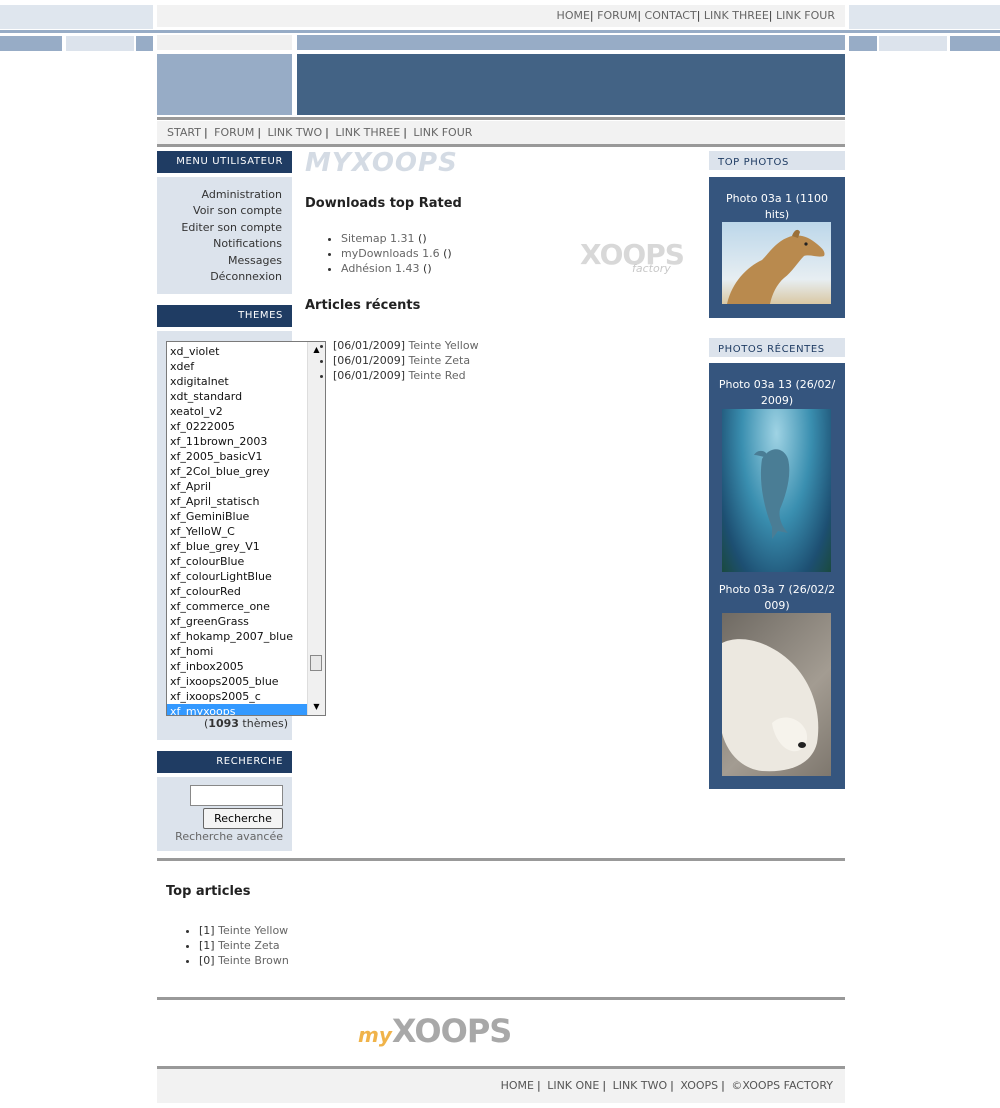  Describe the element at coordinates (237, 516) in the screenshot. I see `theme-option: xf_GeminiBlue` at that location.